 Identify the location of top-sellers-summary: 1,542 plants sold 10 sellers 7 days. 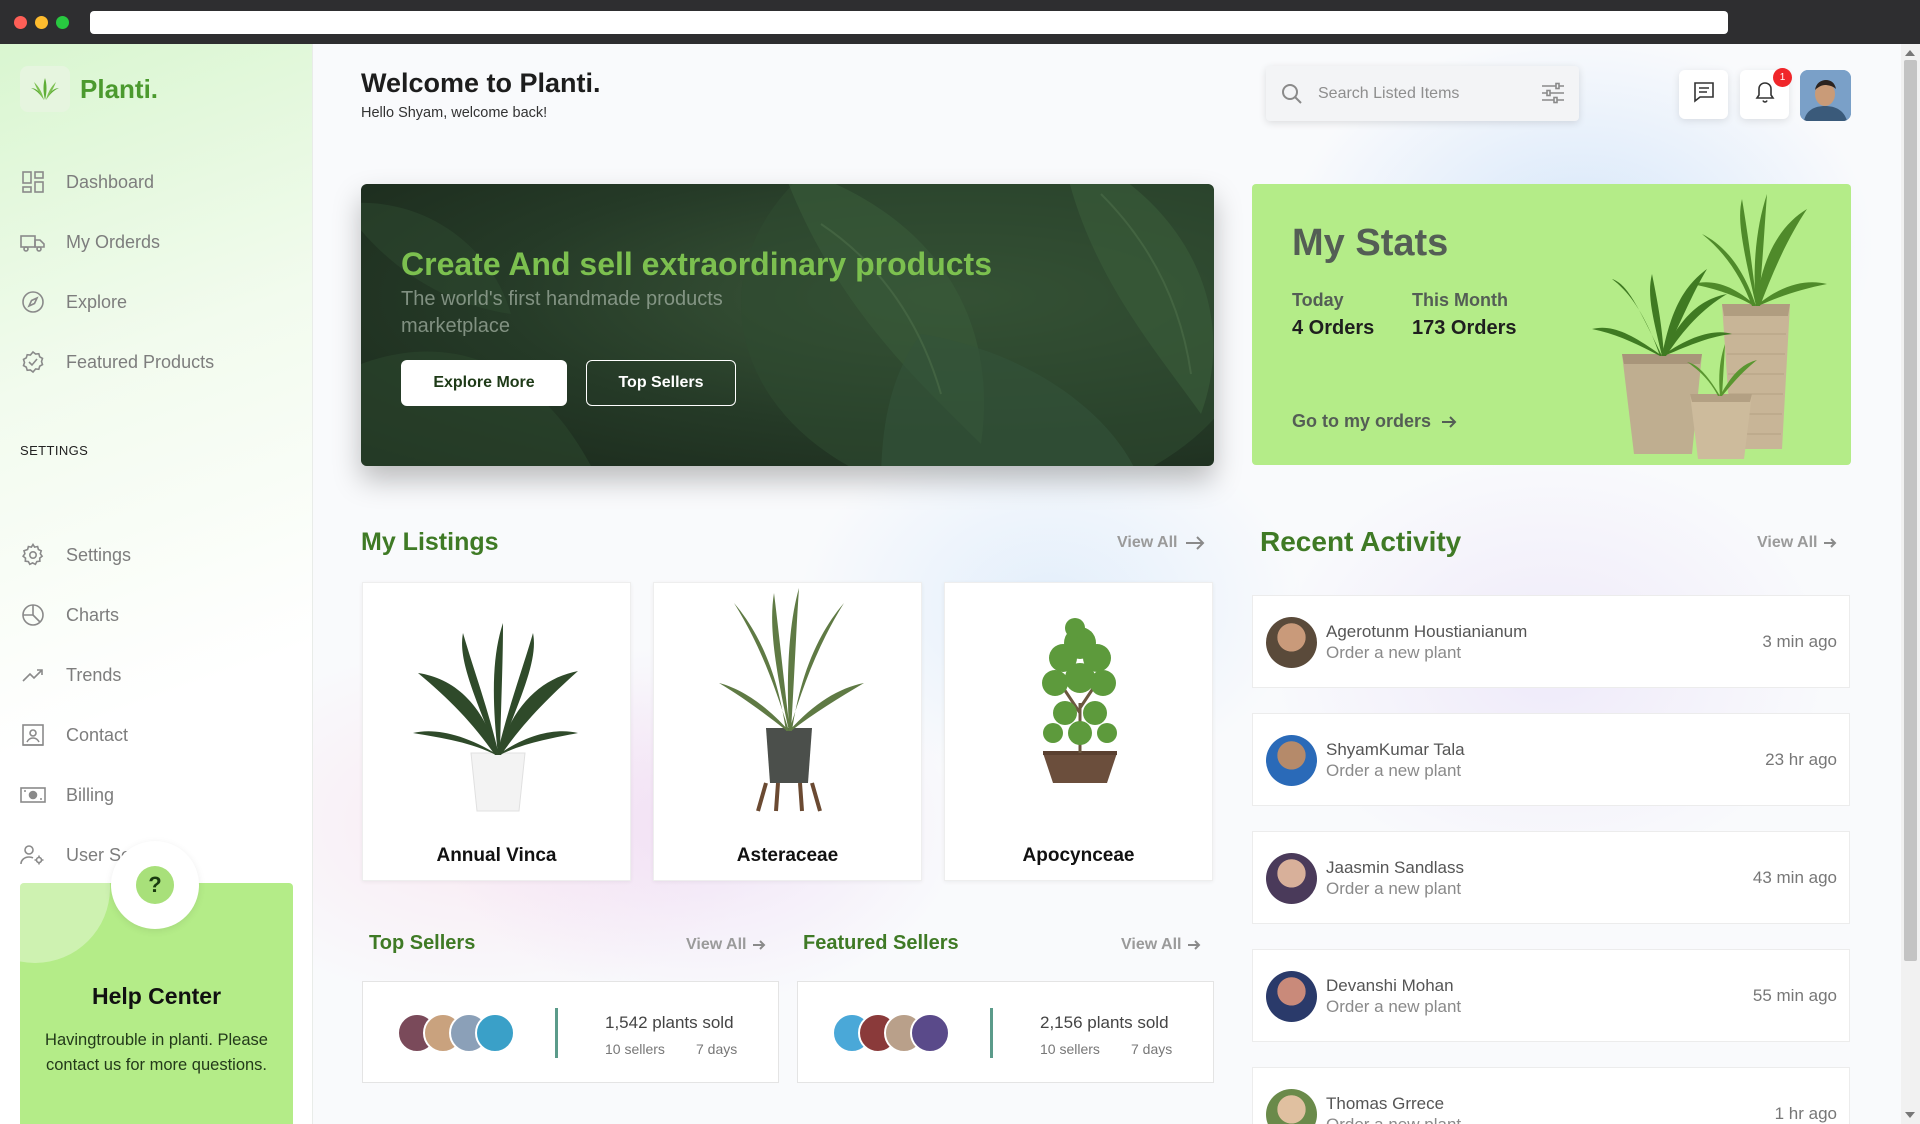
(570, 1032).